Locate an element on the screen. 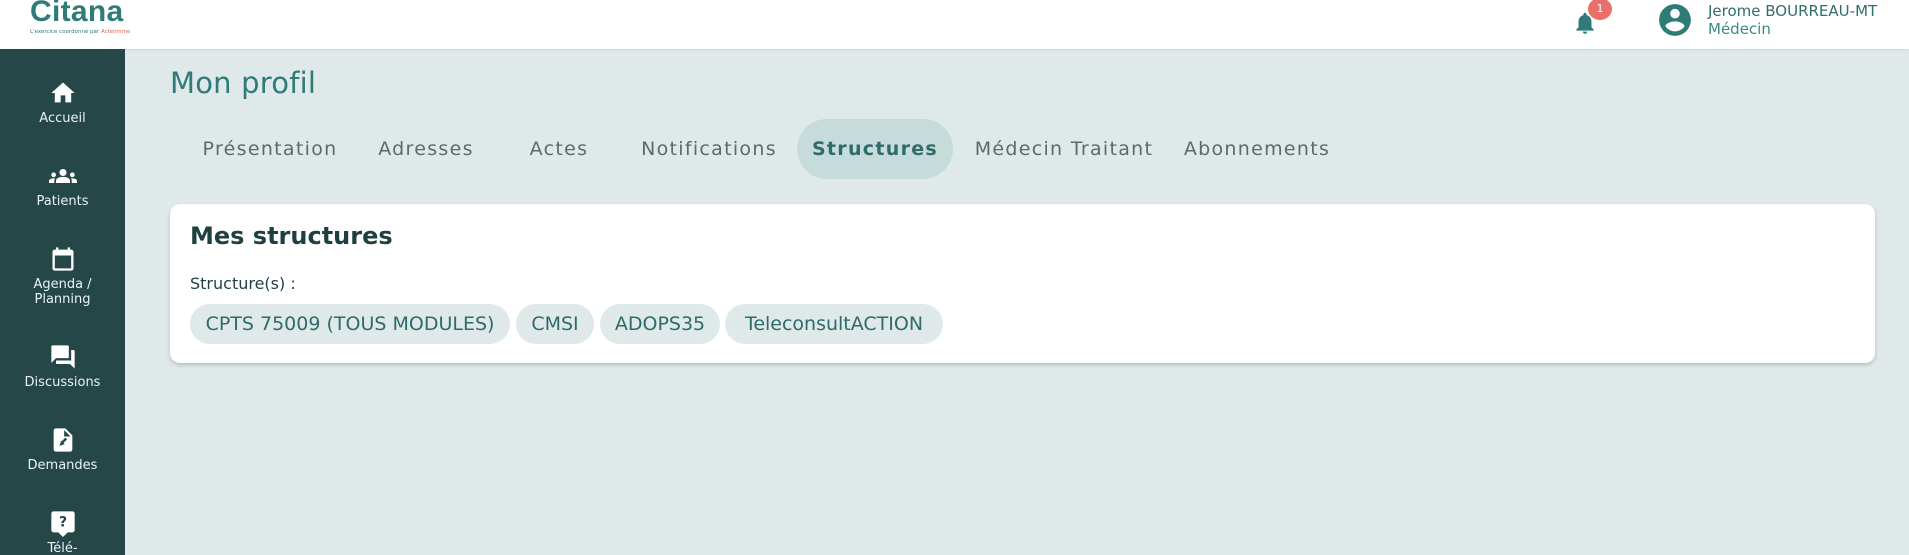 Image resolution: width=1909 pixels, height=555 pixels. sidebar-item-label: Patients is located at coordinates (62, 201).